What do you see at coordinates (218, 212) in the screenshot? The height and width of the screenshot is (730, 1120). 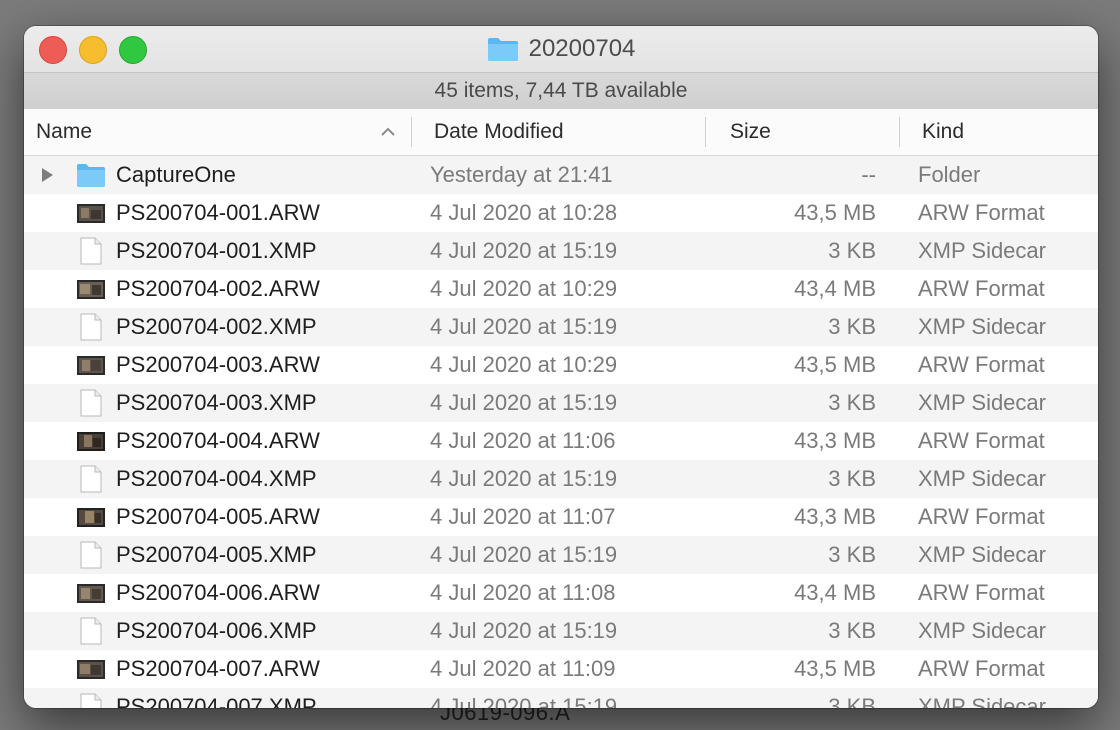 I see `file-name: PS200704-001.ARW` at bounding box center [218, 212].